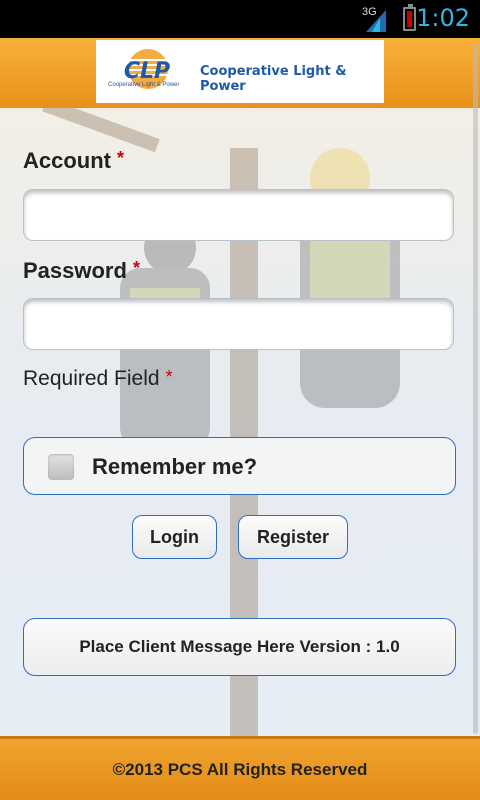 The height and width of the screenshot is (800, 480). What do you see at coordinates (144, 85) in the screenshot?
I see `logo-subtitle: Cooperative Light & Power` at bounding box center [144, 85].